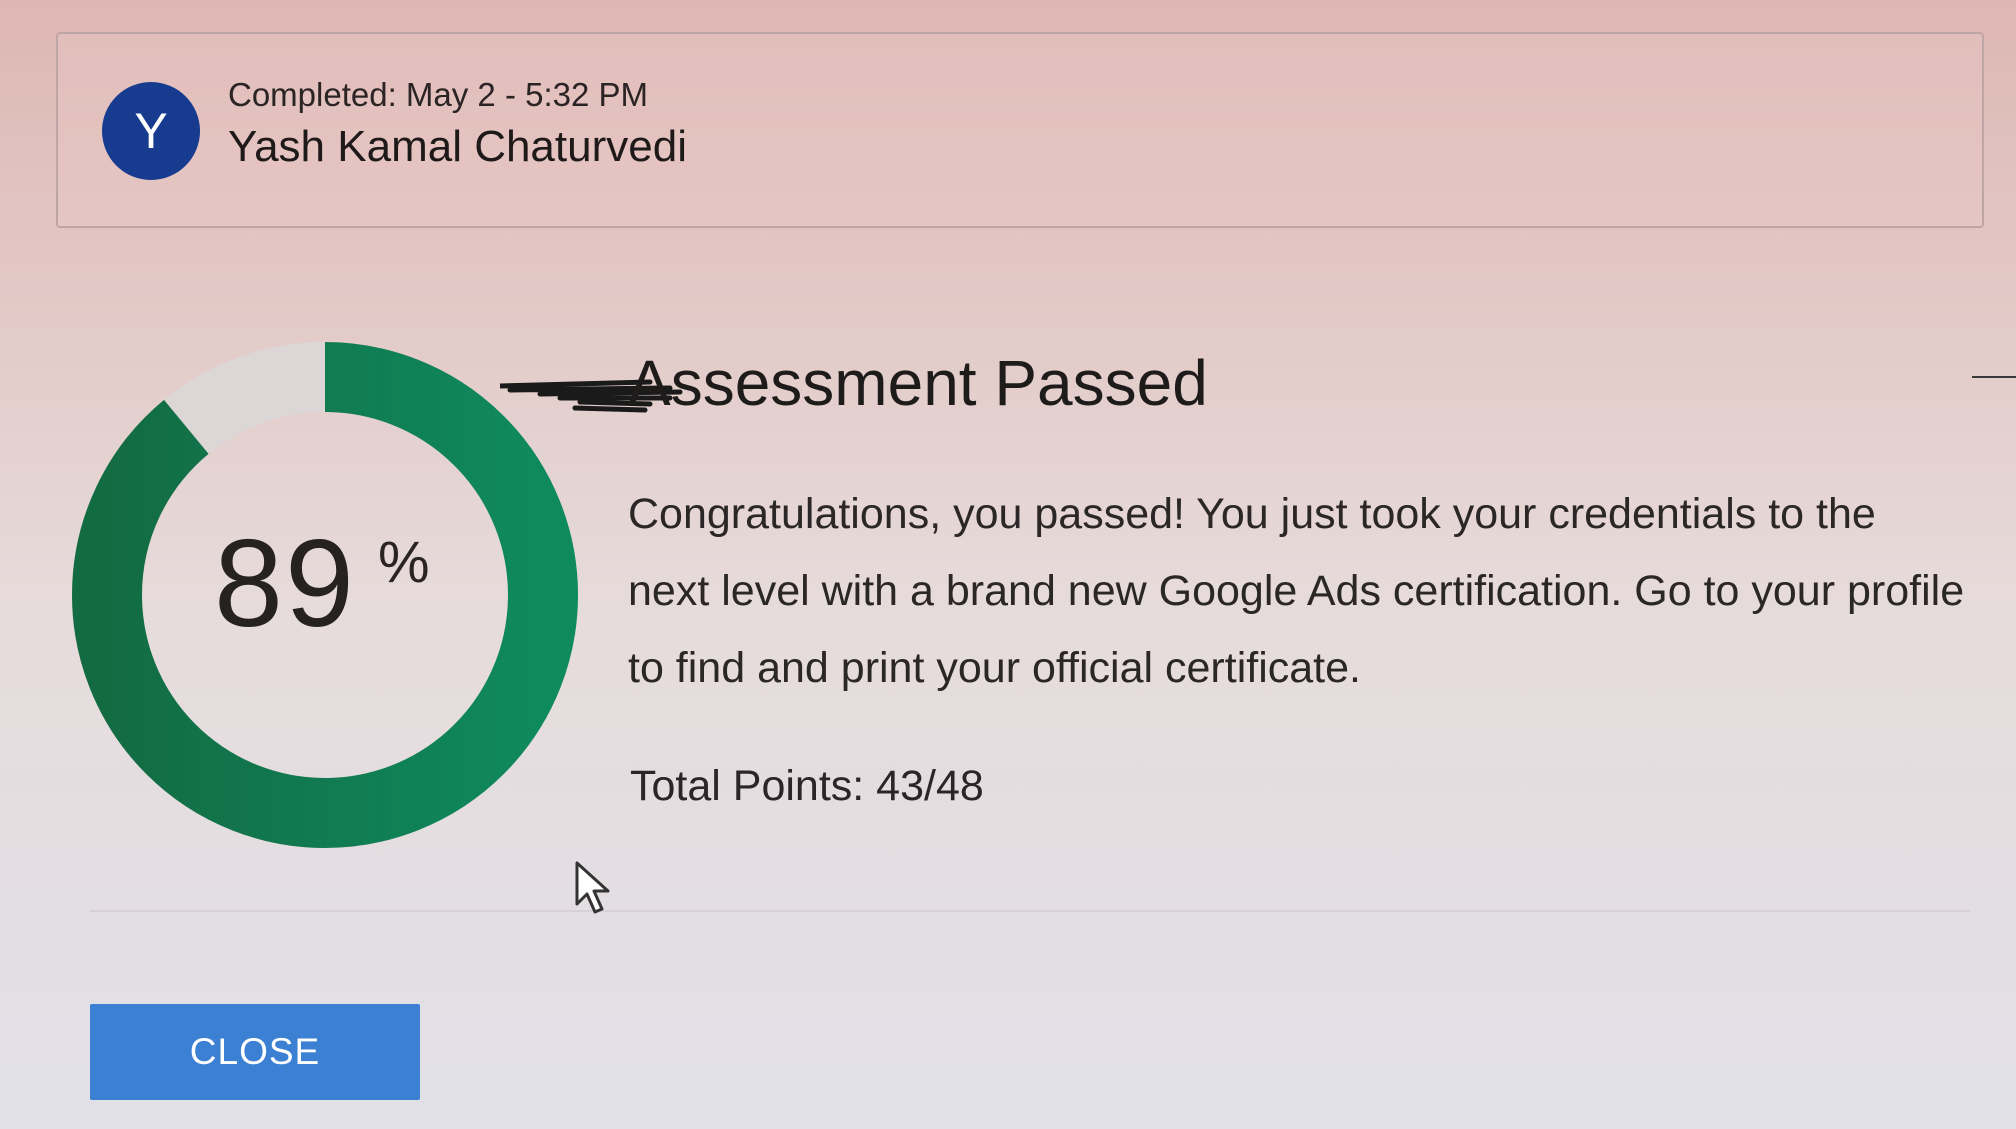  I want to click on score-percentage: 89, so click(285, 584).